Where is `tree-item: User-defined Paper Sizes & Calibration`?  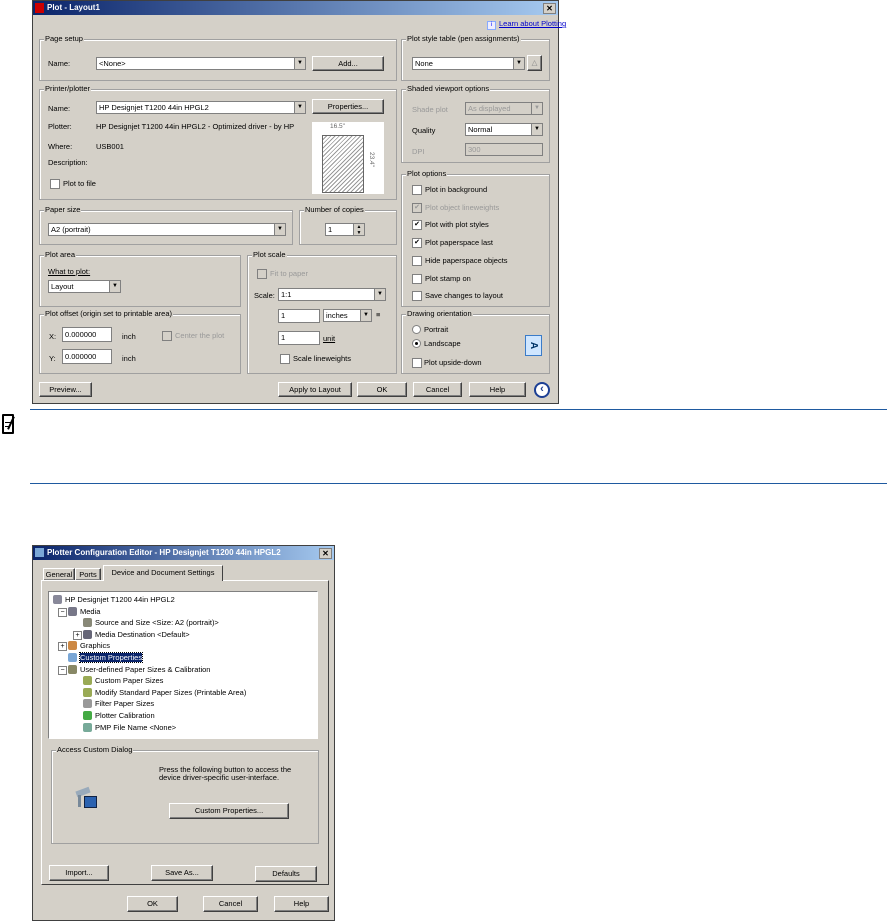
tree-item: User-defined Paper Sizes & Calibration is located at coordinates (145, 669).